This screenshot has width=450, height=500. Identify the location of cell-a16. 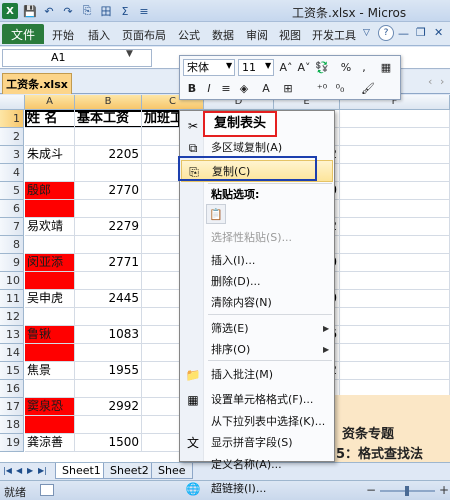
(50, 389).